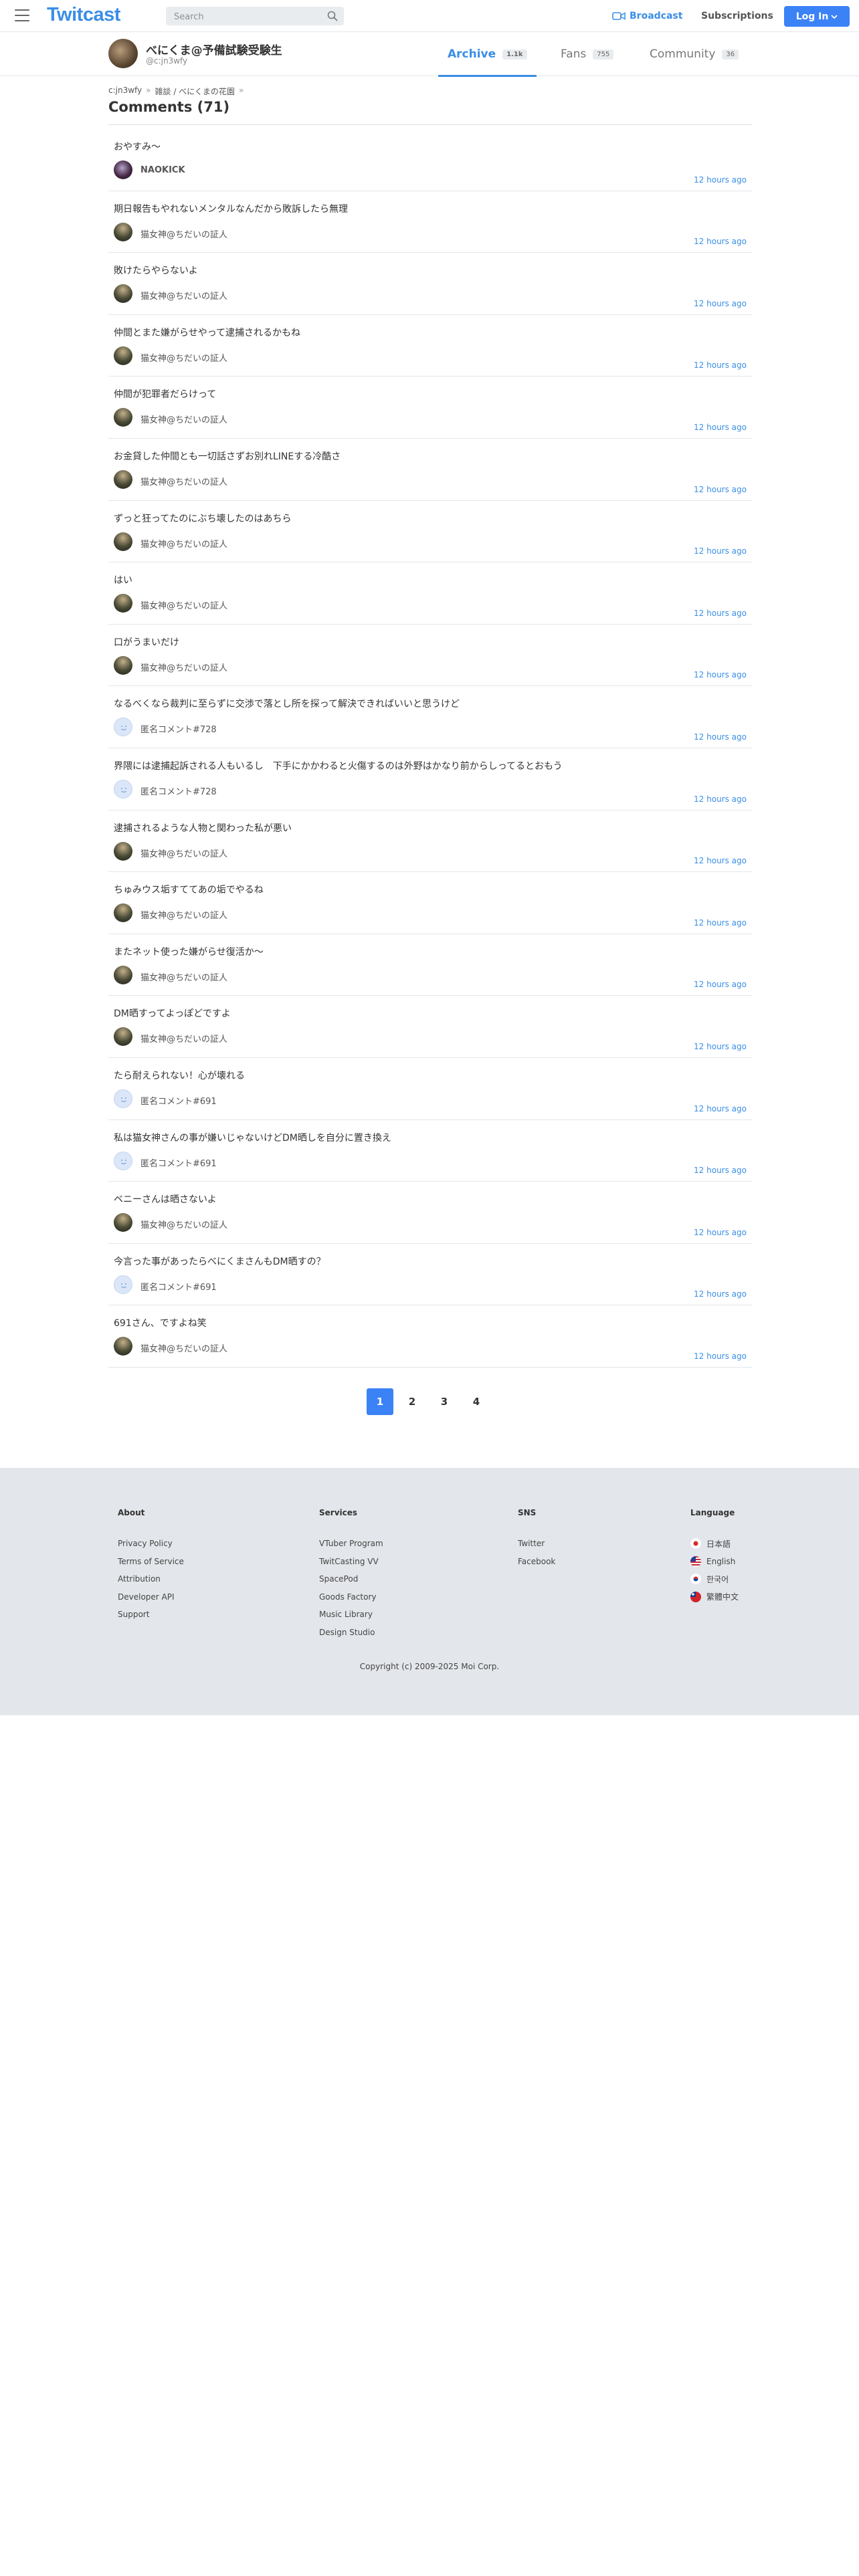 The width and height of the screenshot is (859, 2576). Describe the element at coordinates (817, 16) in the screenshot. I see `login-button: Log In` at that location.